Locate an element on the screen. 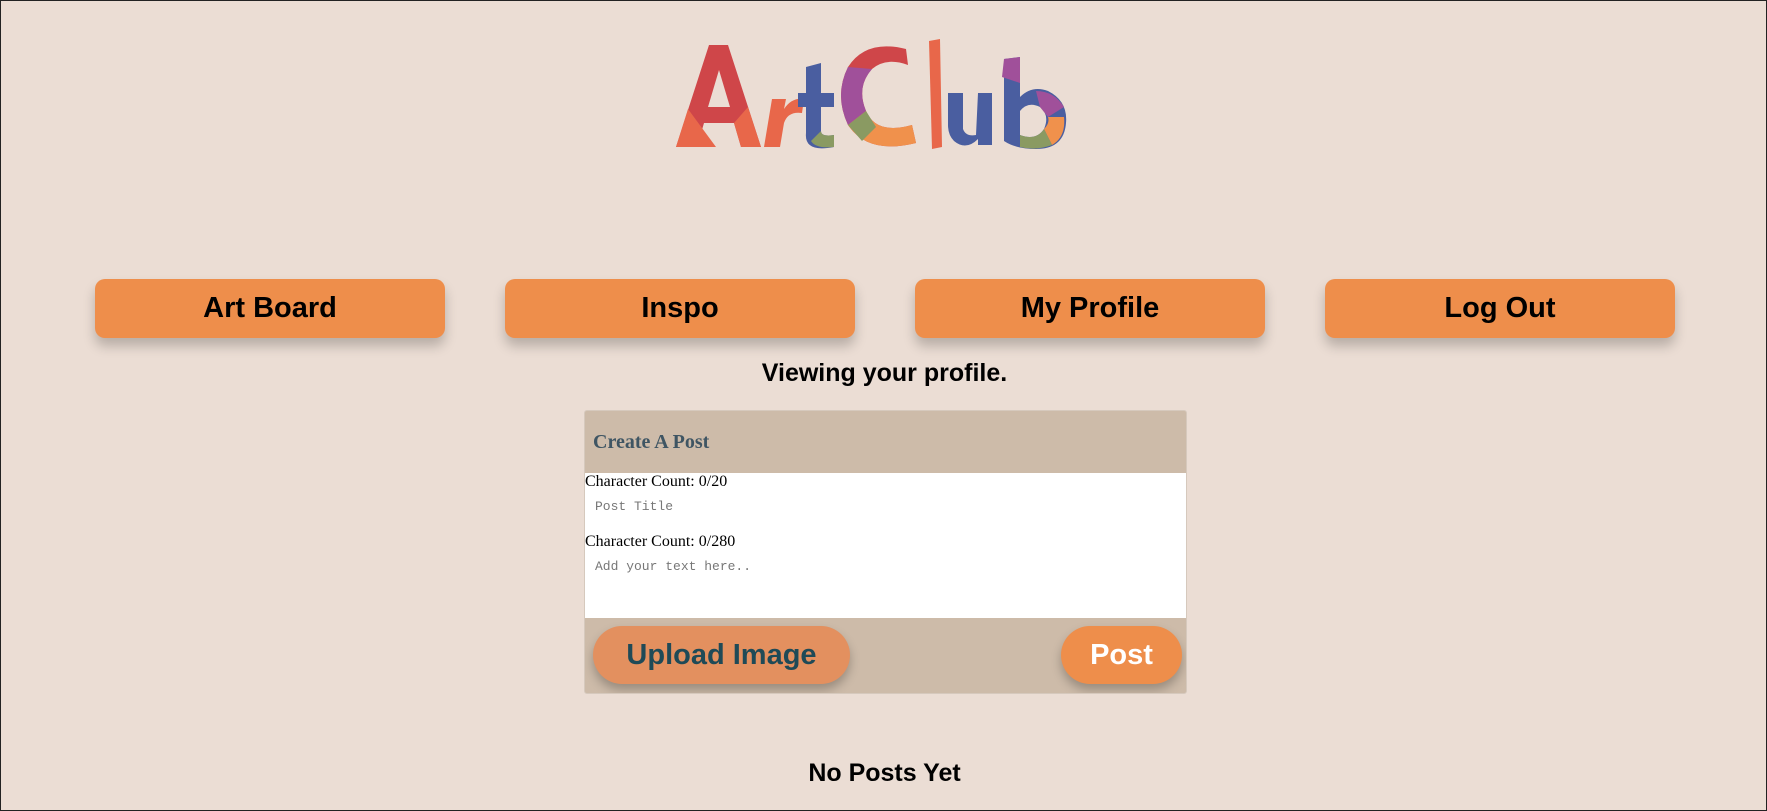 The height and width of the screenshot is (811, 1767). upload-image-button: Upload Image is located at coordinates (721, 655).